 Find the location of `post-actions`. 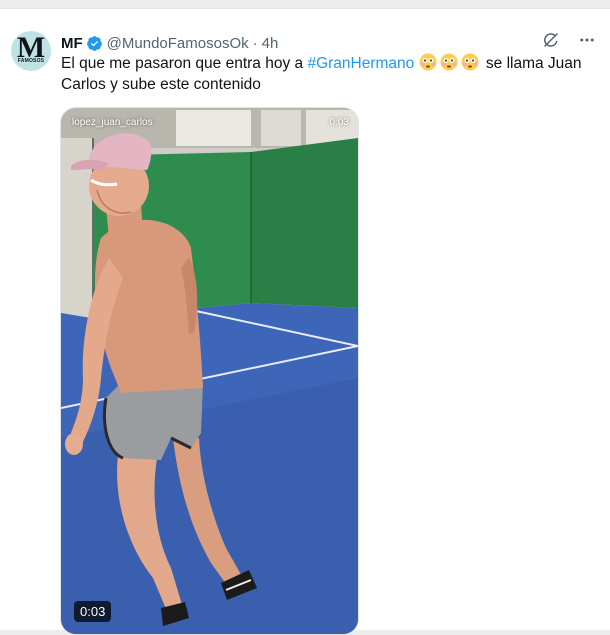

post-actions is located at coordinates (569, 42).